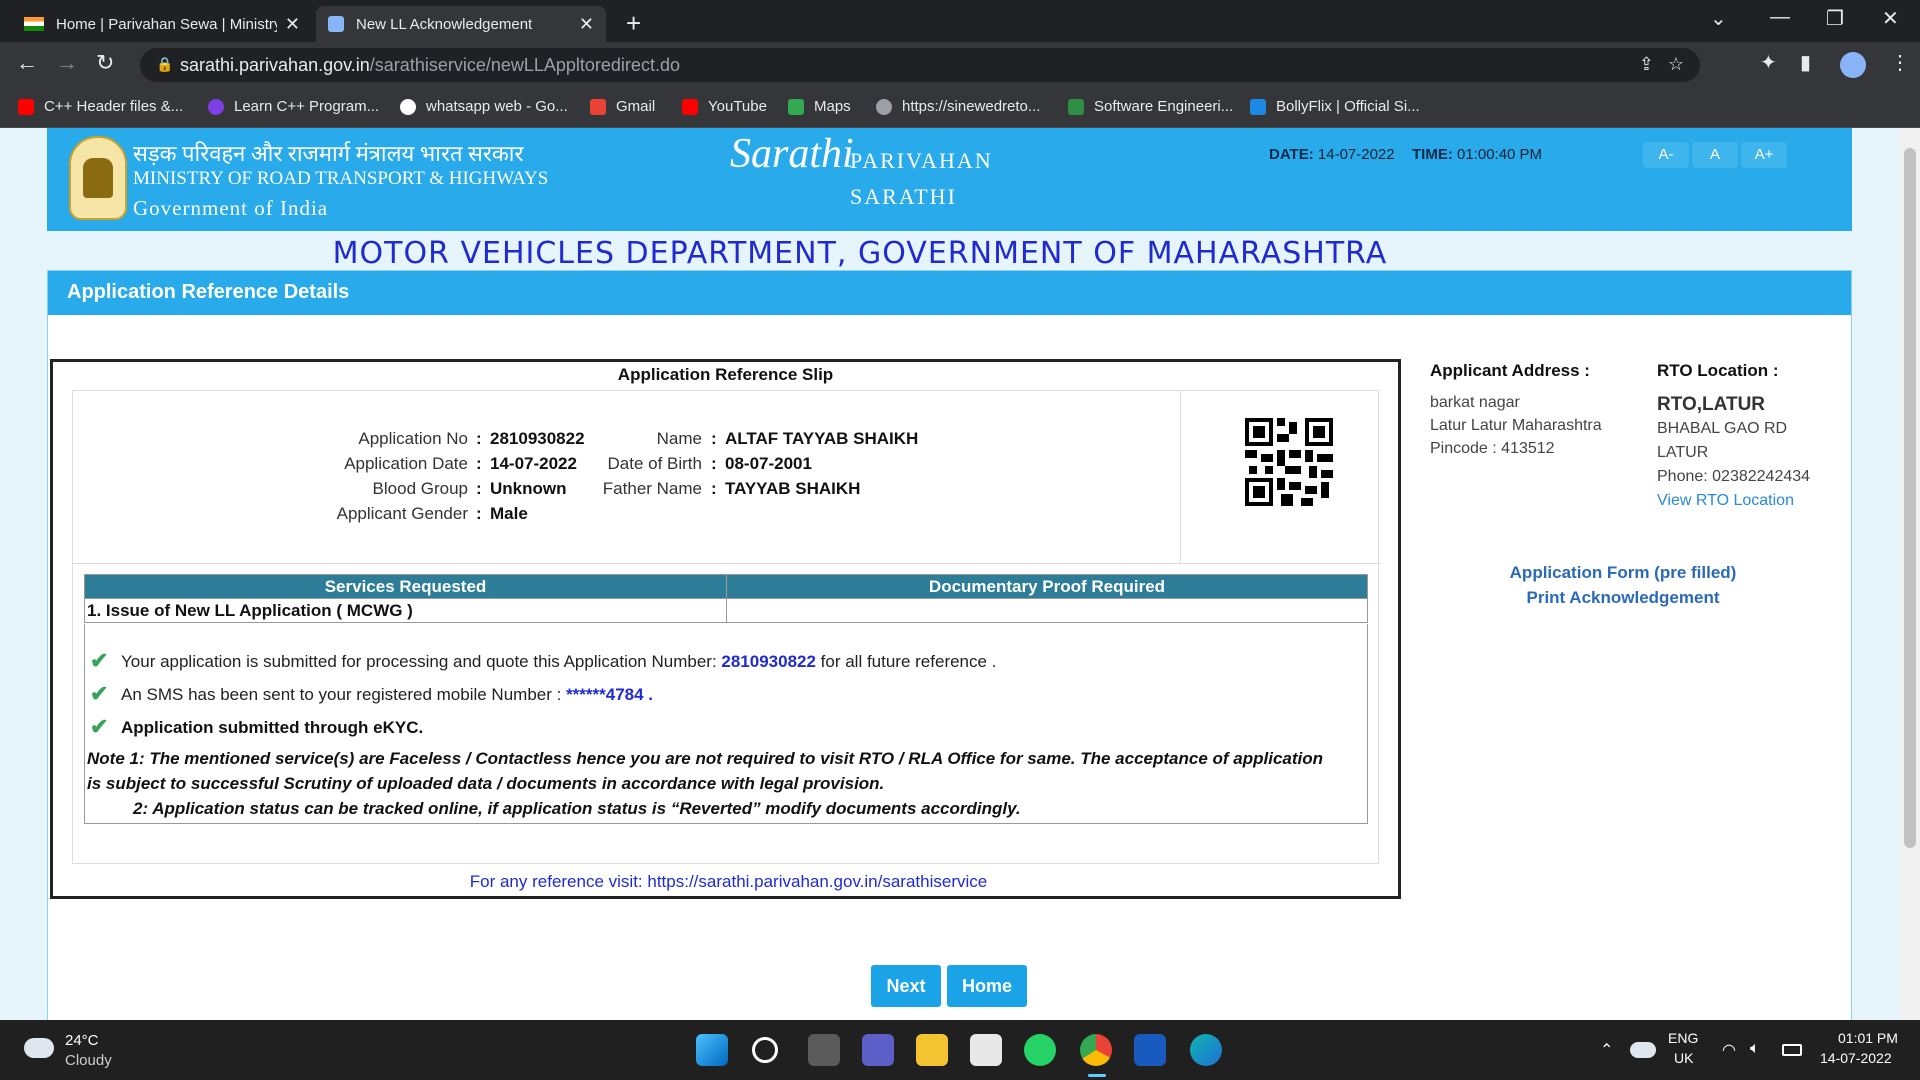 This screenshot has width=1920, height=1080. Describe the element at coordinates (231, 208) in the screenshot. I see `government-of-india: Government of India` at that location.